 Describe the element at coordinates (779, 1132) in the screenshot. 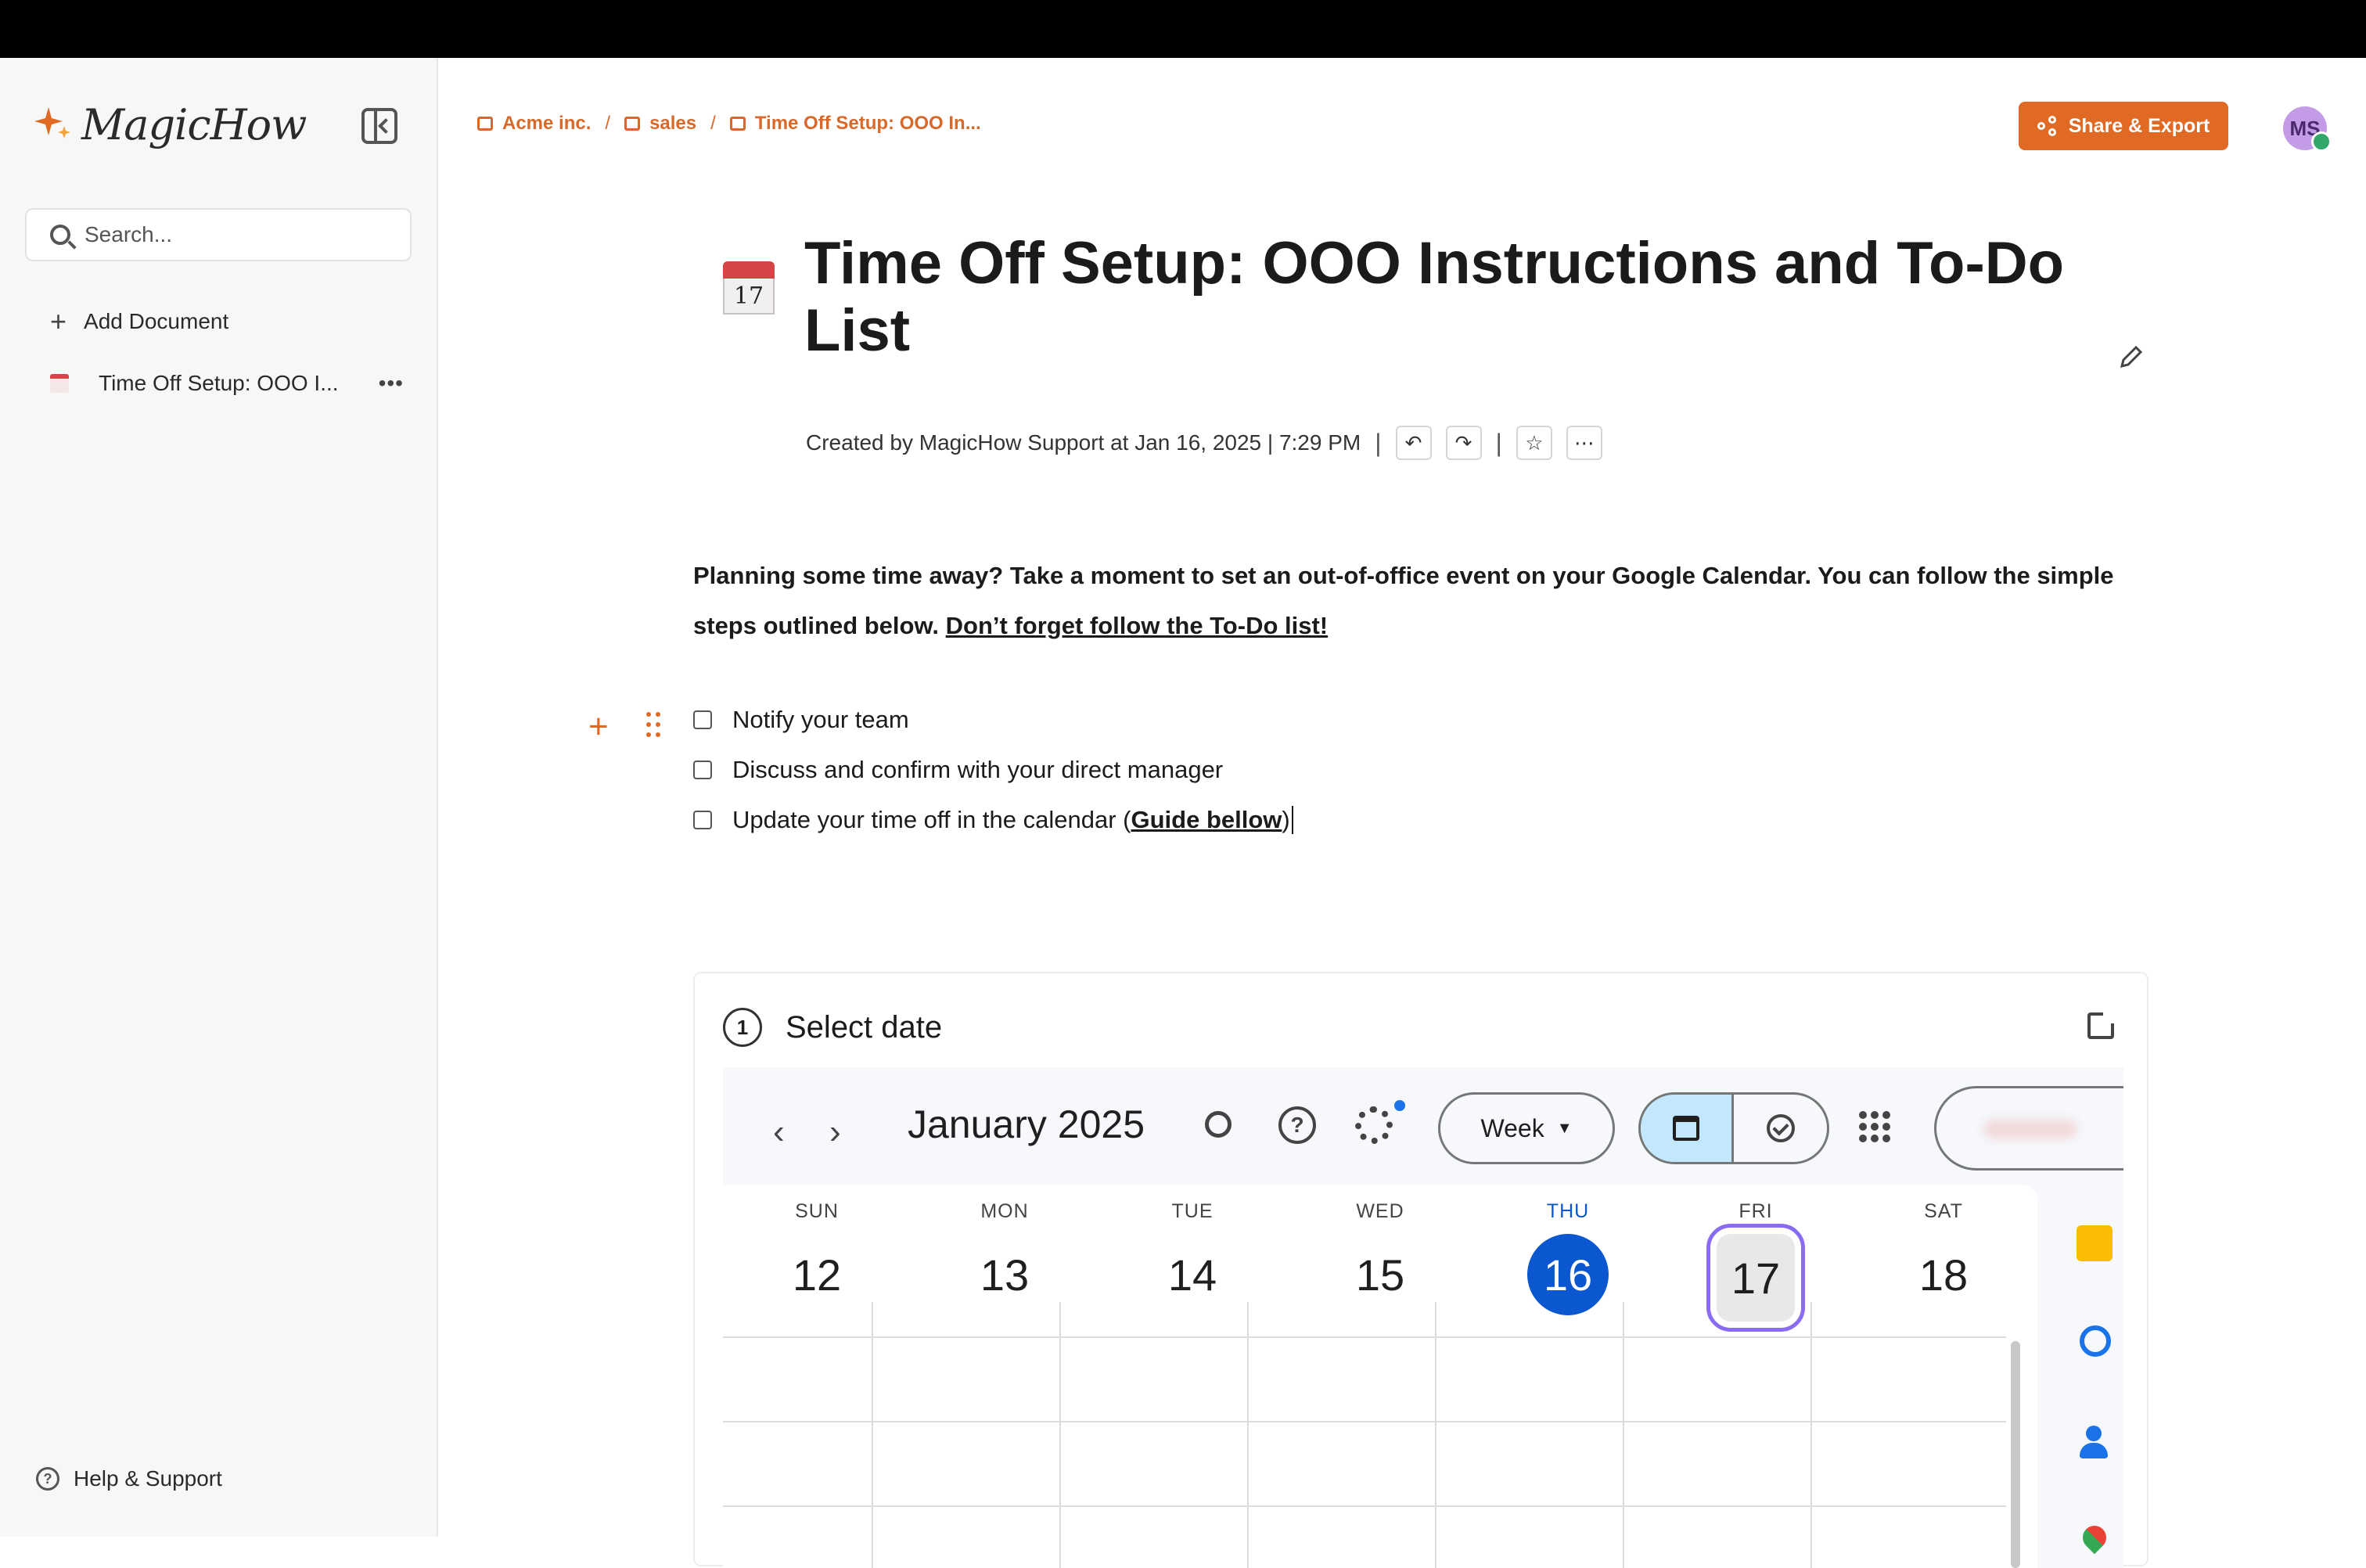

I see `chevron-left-icon: ‹` at that location.